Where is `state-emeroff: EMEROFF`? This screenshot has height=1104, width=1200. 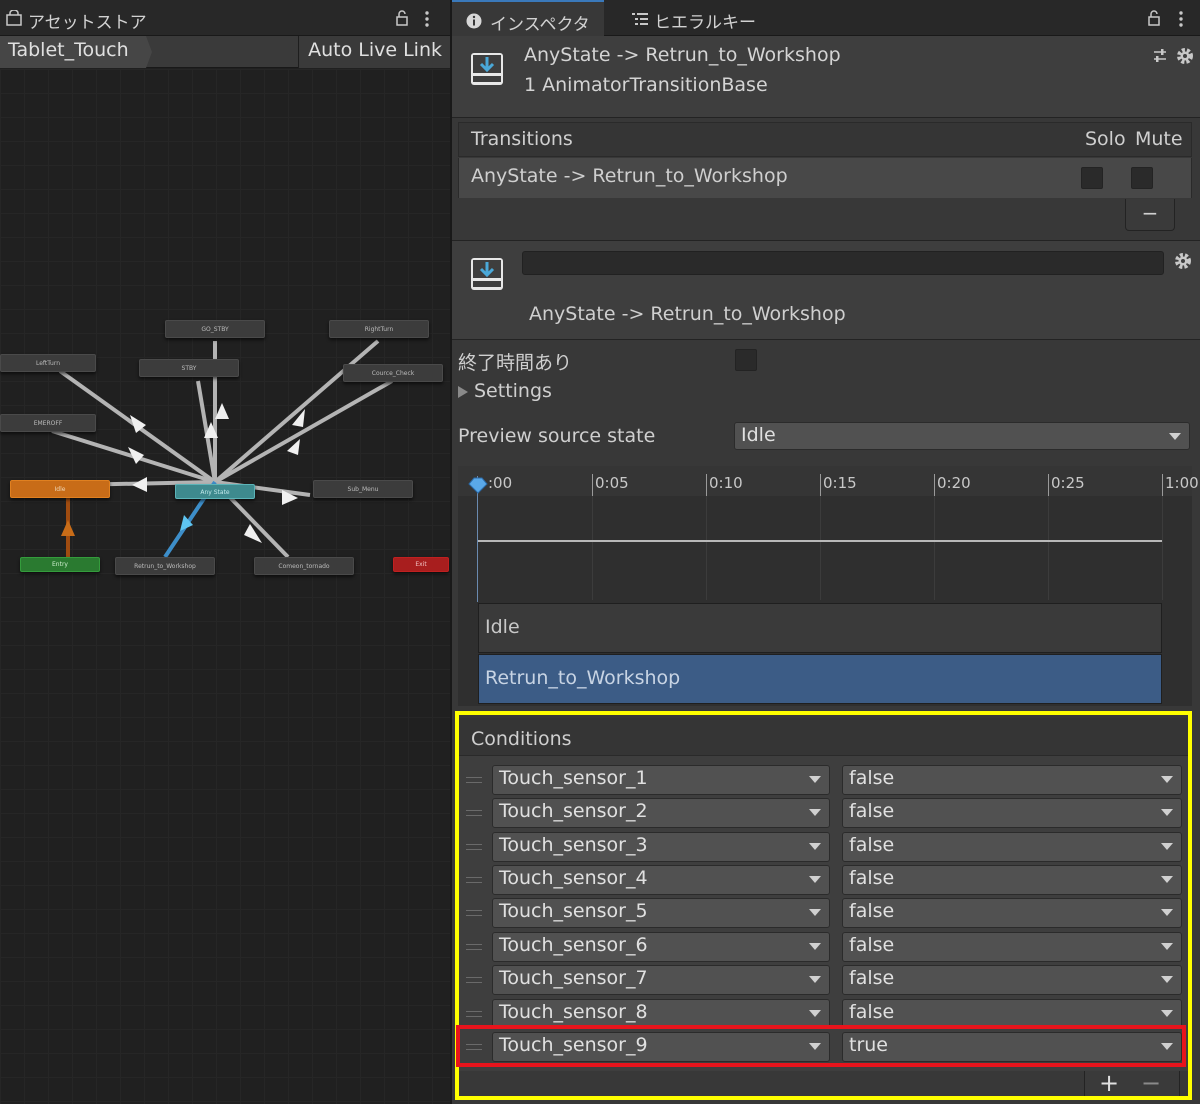 state-emeroff: EMEROFF is located at coordinates (48, 423).